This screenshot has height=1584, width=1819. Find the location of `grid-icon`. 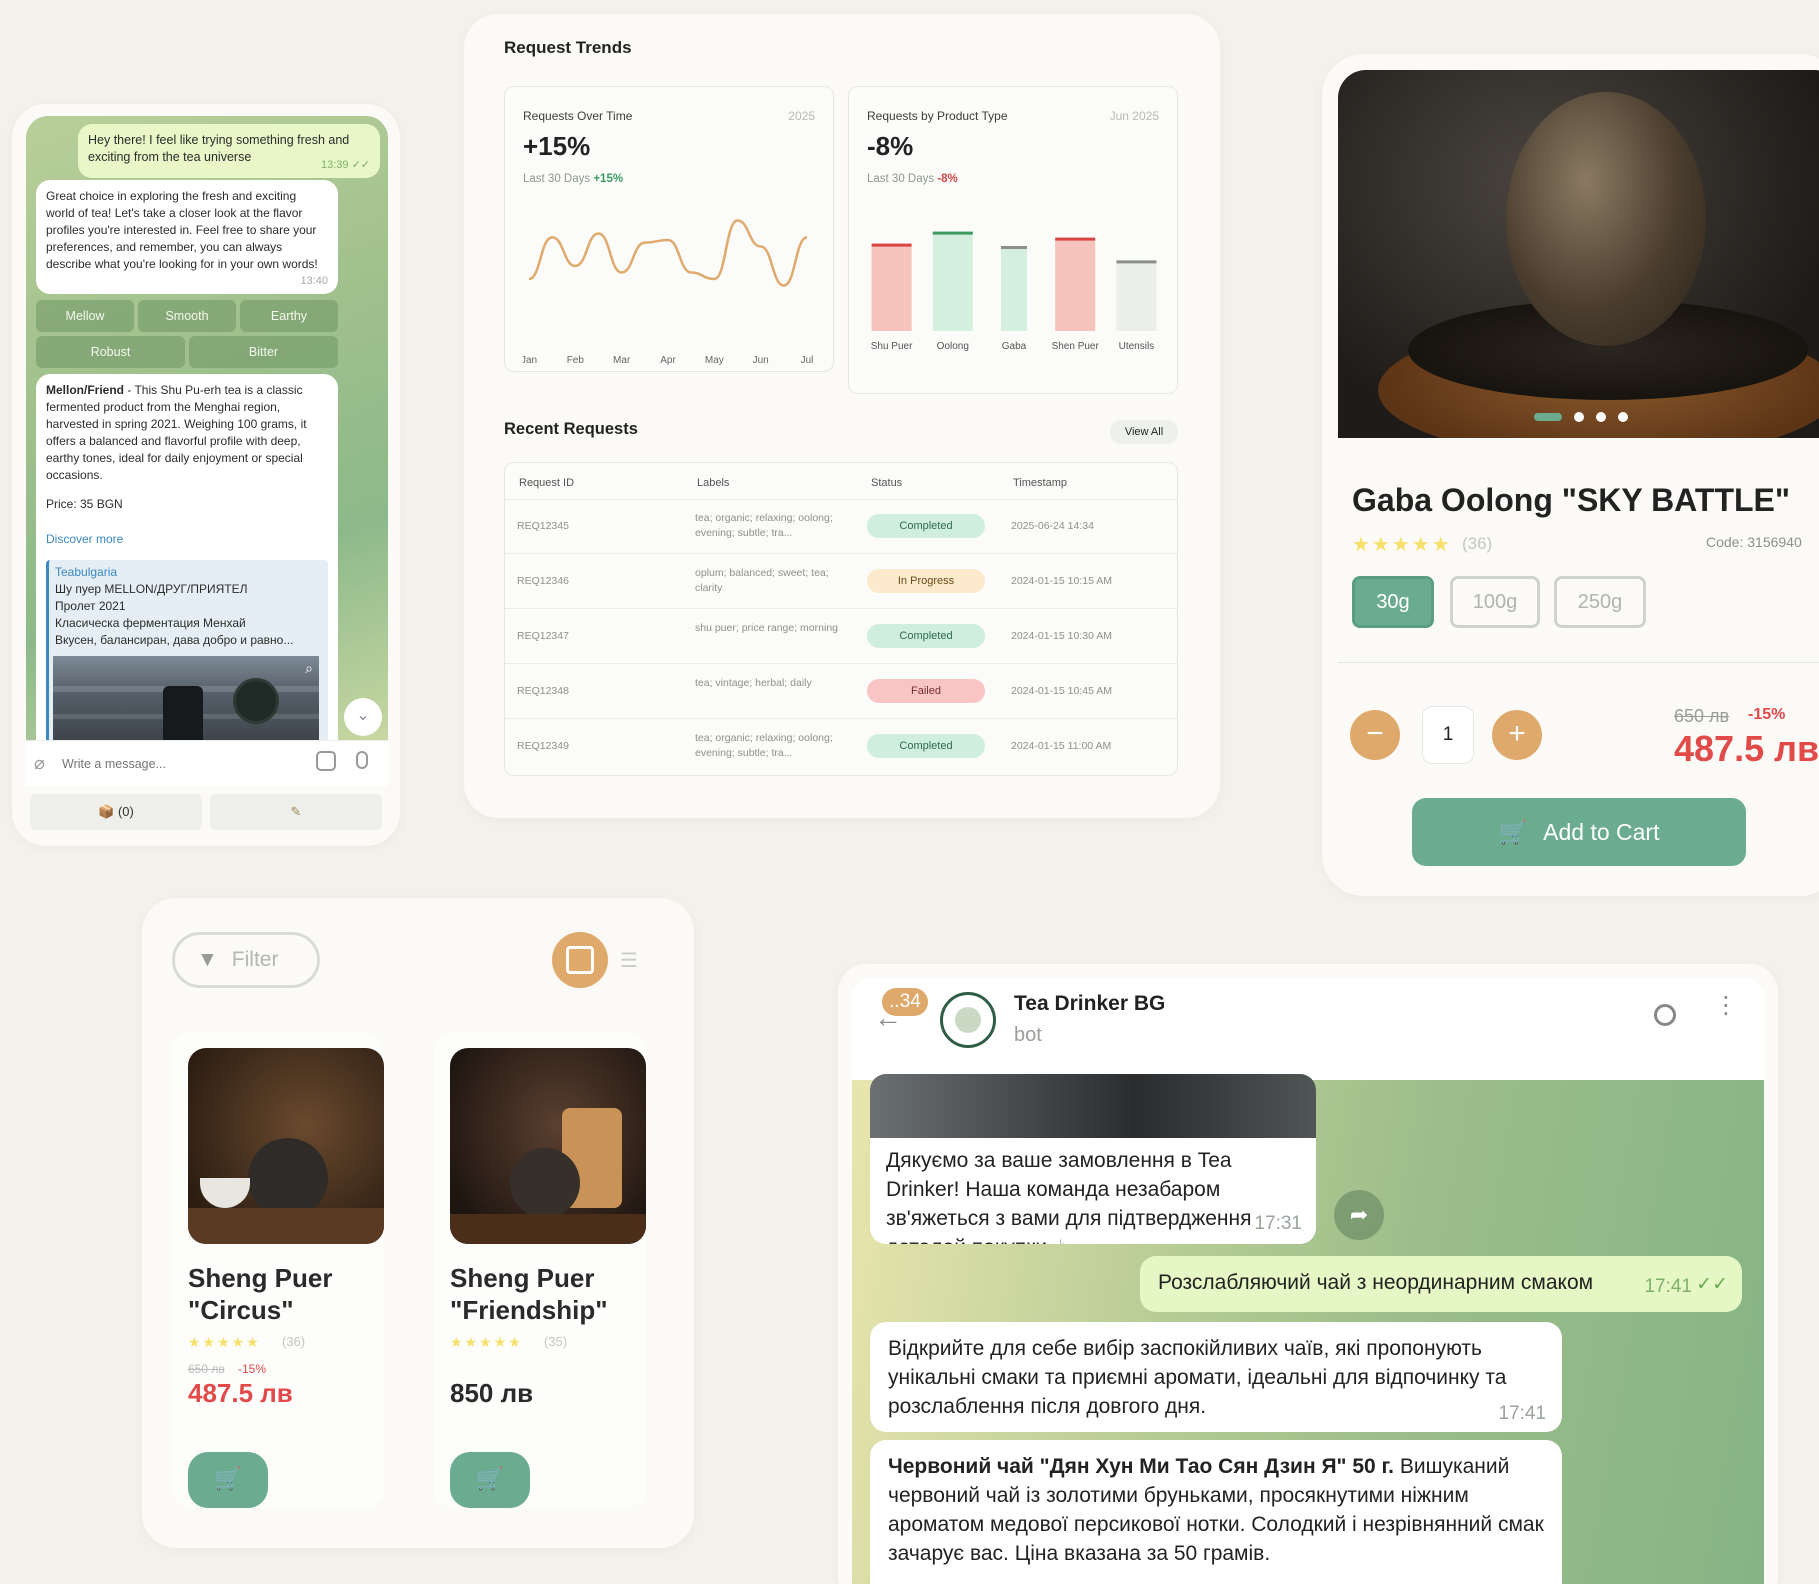

grid-icon is located at coordinates (580, 960).